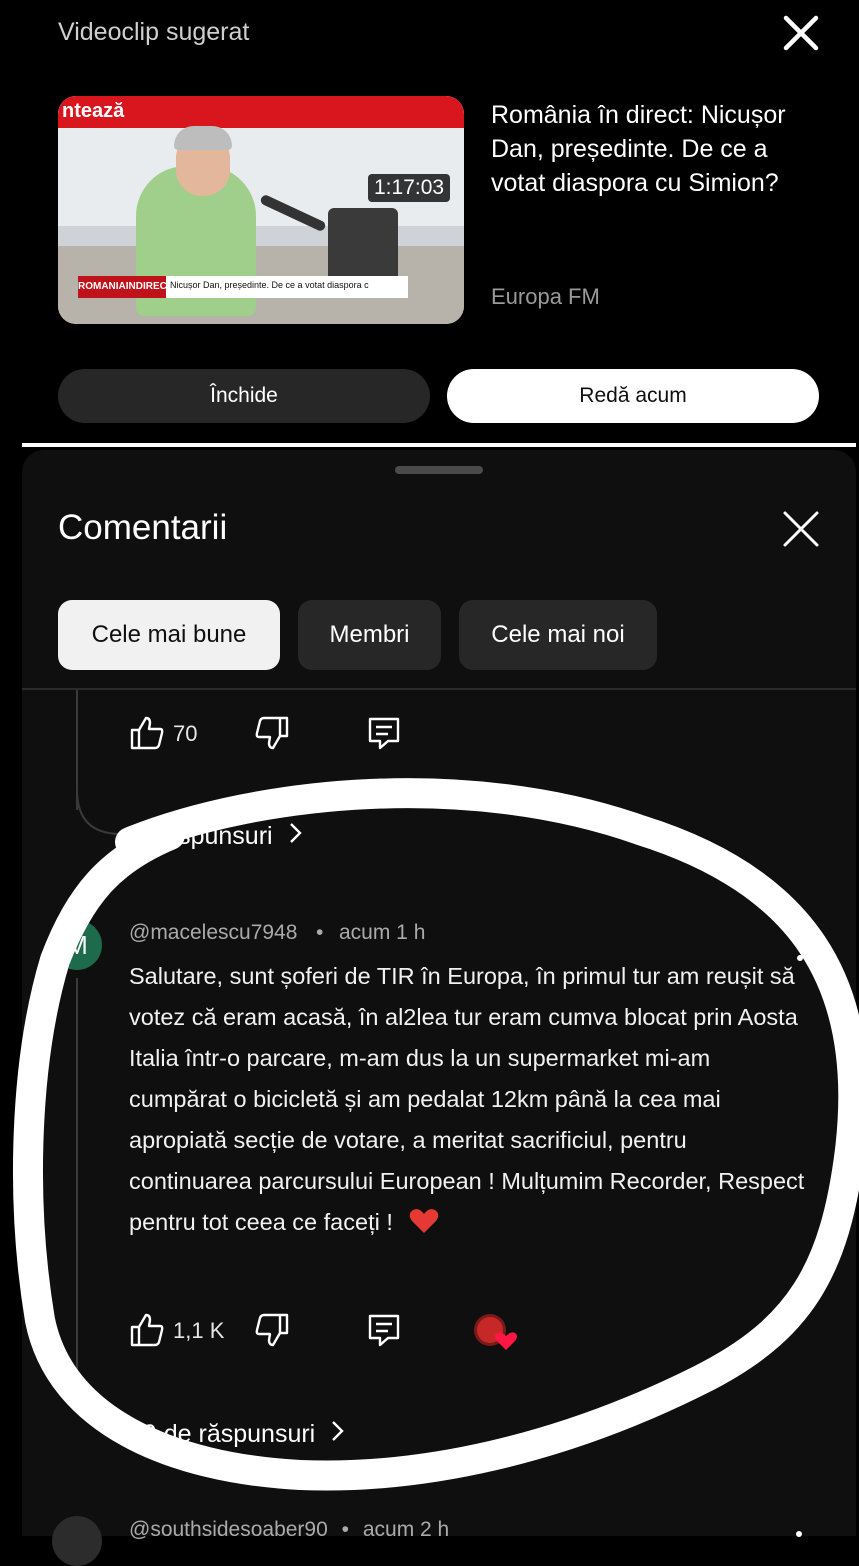  Describe the element at coordinates (77, 945) in the screenshot. I see `avatar: M` at that location.